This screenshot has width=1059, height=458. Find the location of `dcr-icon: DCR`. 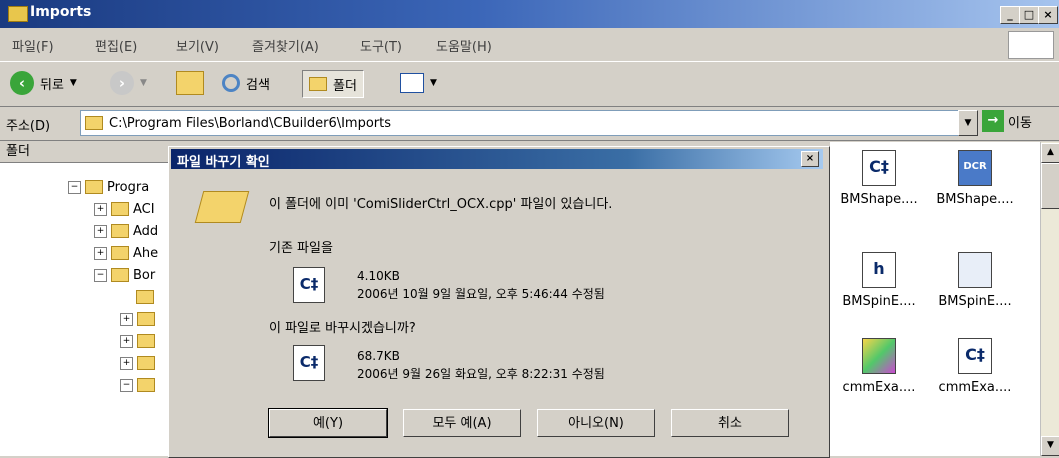

dcr-icon: DCR is located at coordinates (975, 168).